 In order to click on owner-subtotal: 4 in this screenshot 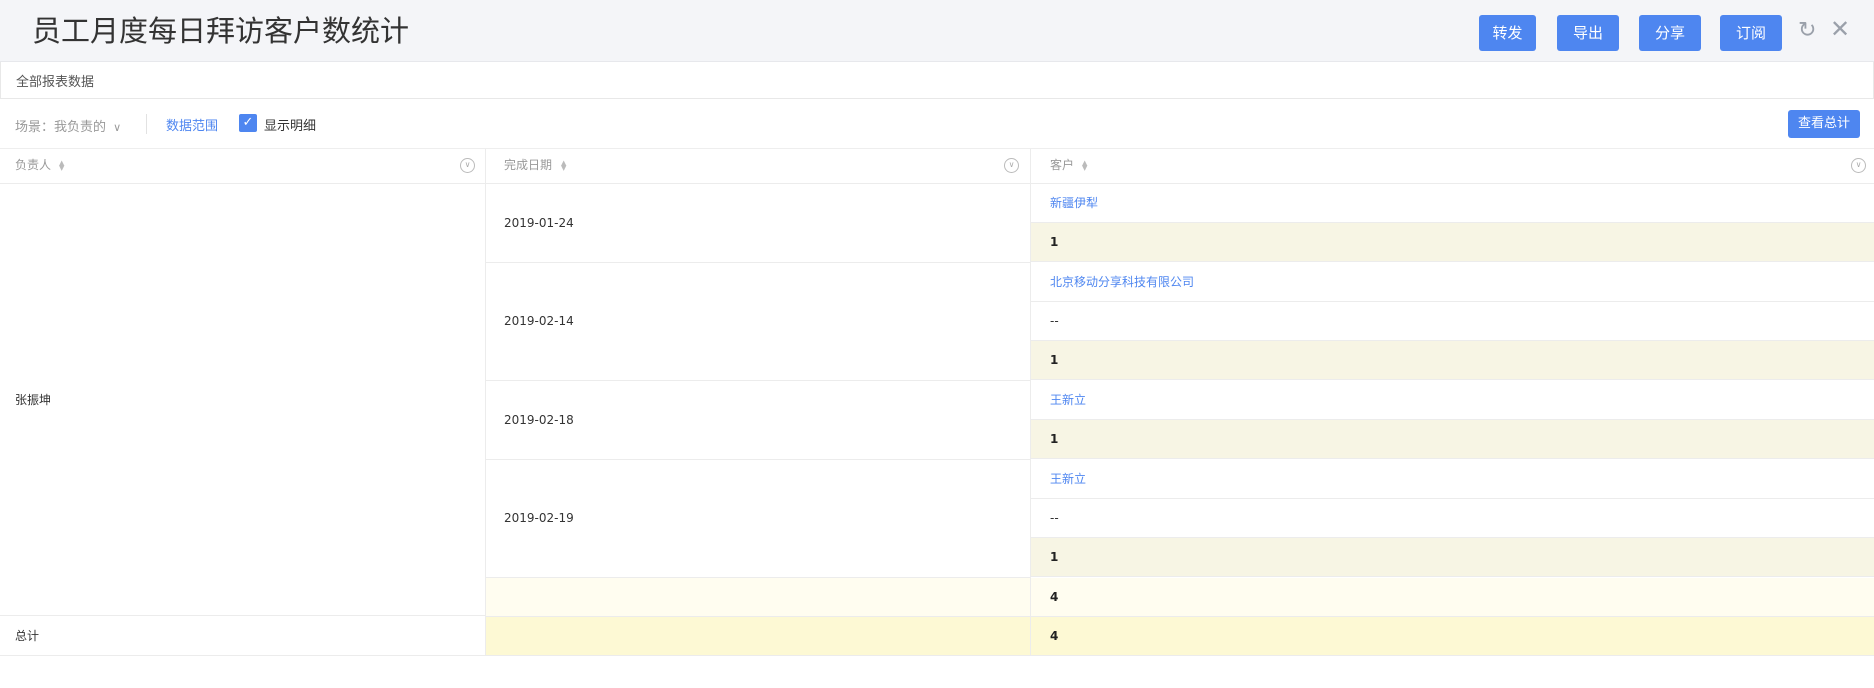, I will do `click(1452, 597)`.